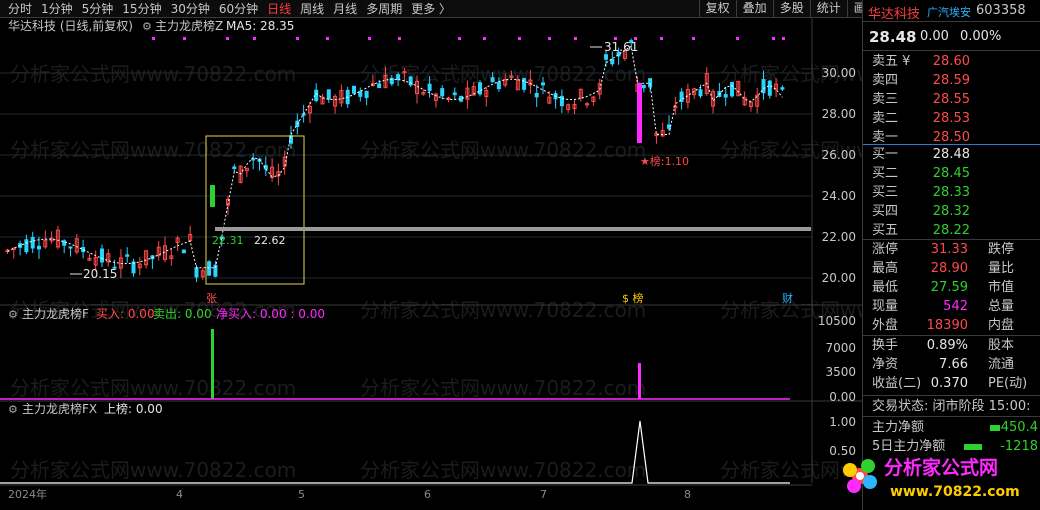  What do you see at coordinates (791, 8) in the screenshot?
I see `toolbar-button: 多股` at bounding box center [791, 8].